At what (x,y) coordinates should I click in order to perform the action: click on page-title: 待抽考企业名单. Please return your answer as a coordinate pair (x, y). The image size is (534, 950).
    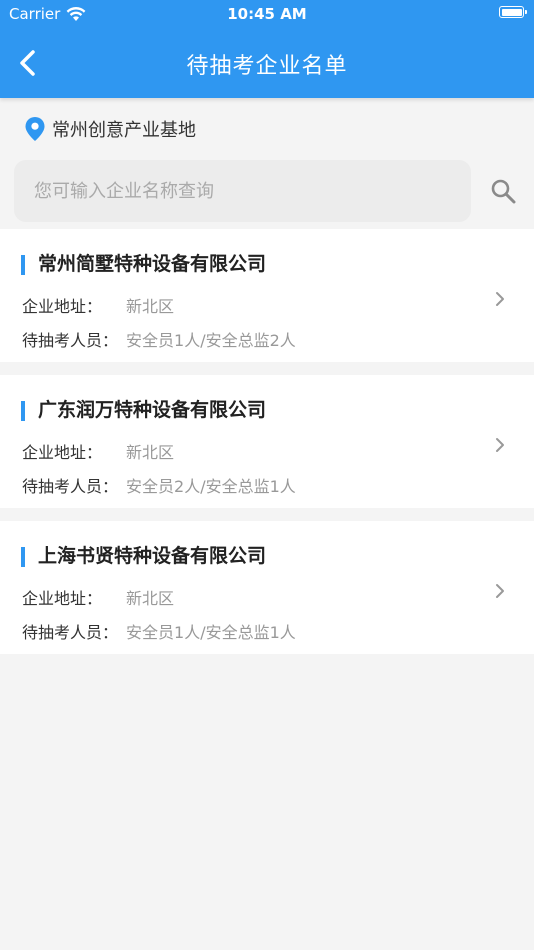
    Looking at the image, I should click on (267, 66).